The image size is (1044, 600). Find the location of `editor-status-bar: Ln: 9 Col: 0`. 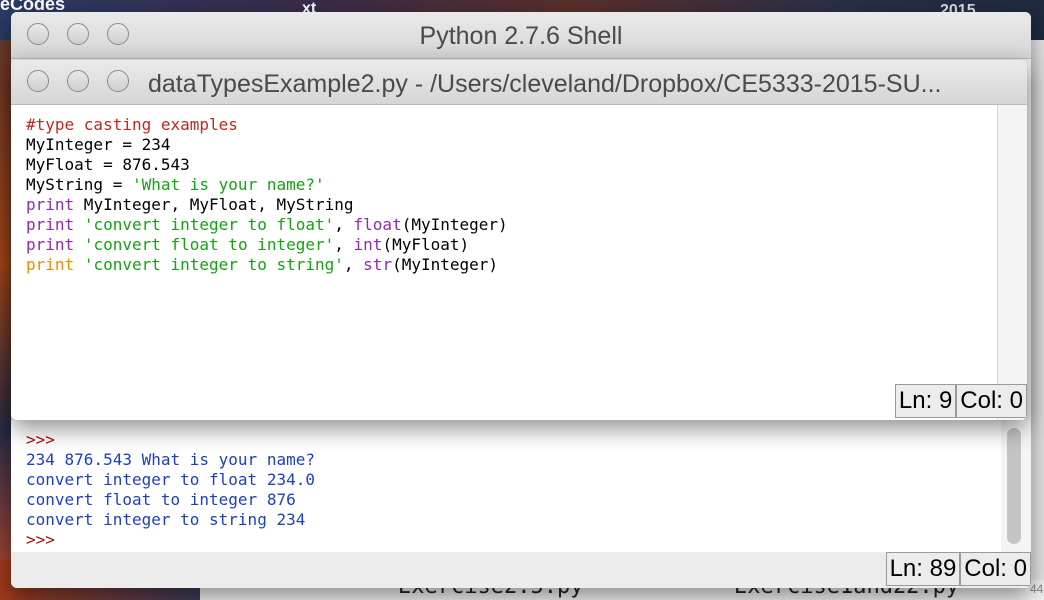

editor-status-bar: Ln: 9 Col: 0 is located at coordinates (960, 401).